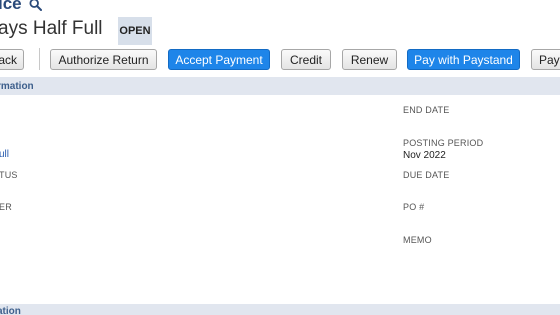 This screenshot has width=560, height=315. Describe the element at coordinates (9, 175) in the screenshot. I see `status-label: TUS` at that location.